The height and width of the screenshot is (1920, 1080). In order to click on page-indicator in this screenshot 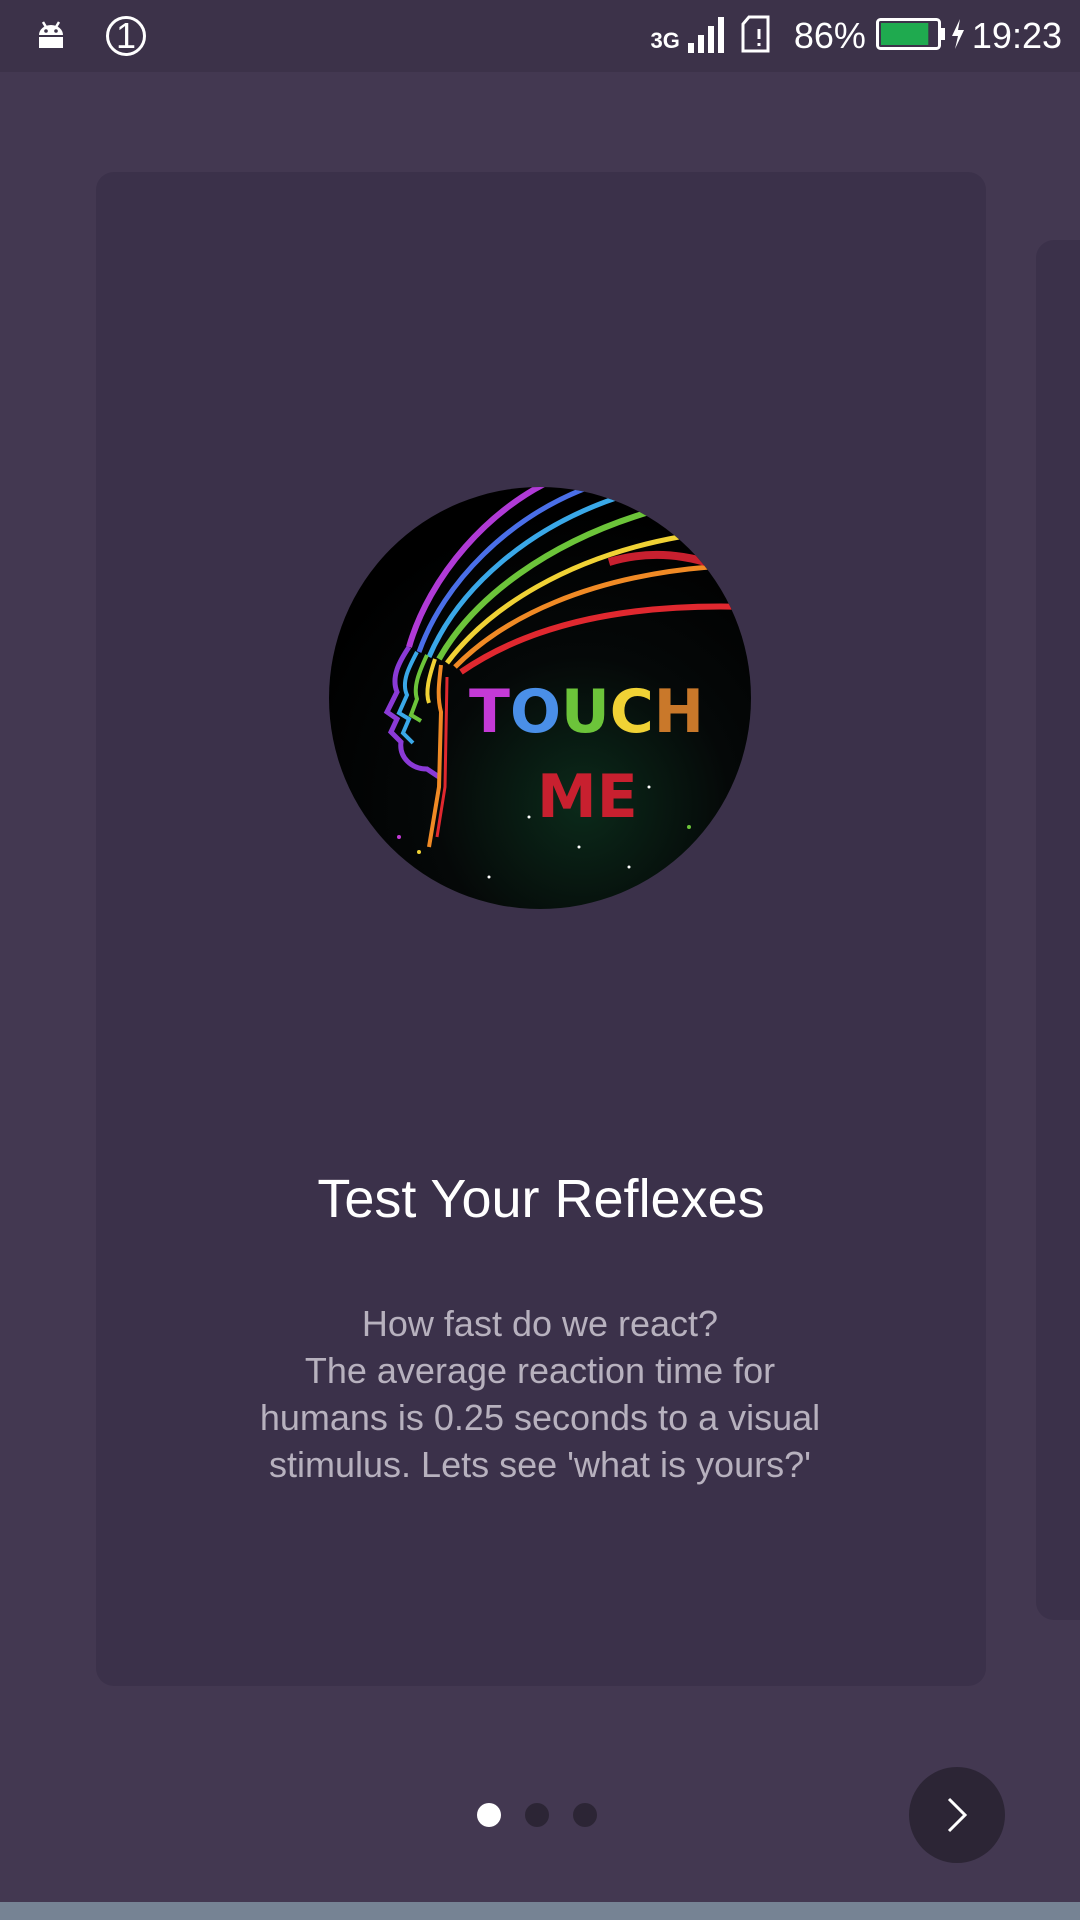, I will do `click(549, 1815)`.